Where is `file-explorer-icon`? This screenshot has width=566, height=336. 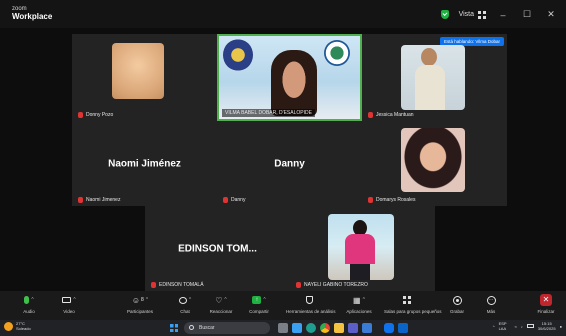
file-explorer-icon is located at coordinates (339, 328).